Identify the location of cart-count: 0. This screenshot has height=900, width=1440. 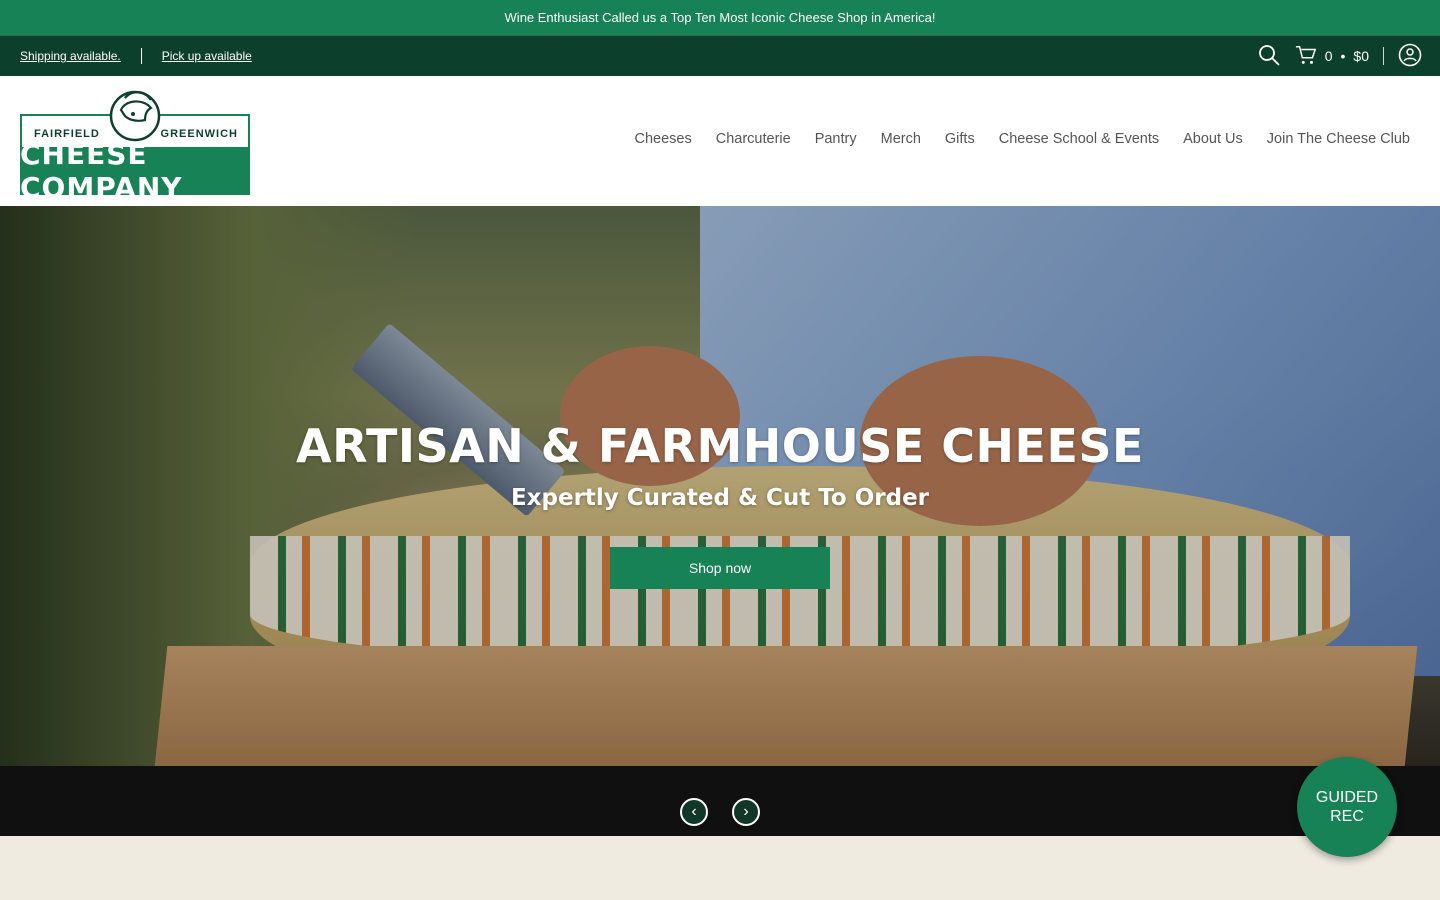
(1328, 56).